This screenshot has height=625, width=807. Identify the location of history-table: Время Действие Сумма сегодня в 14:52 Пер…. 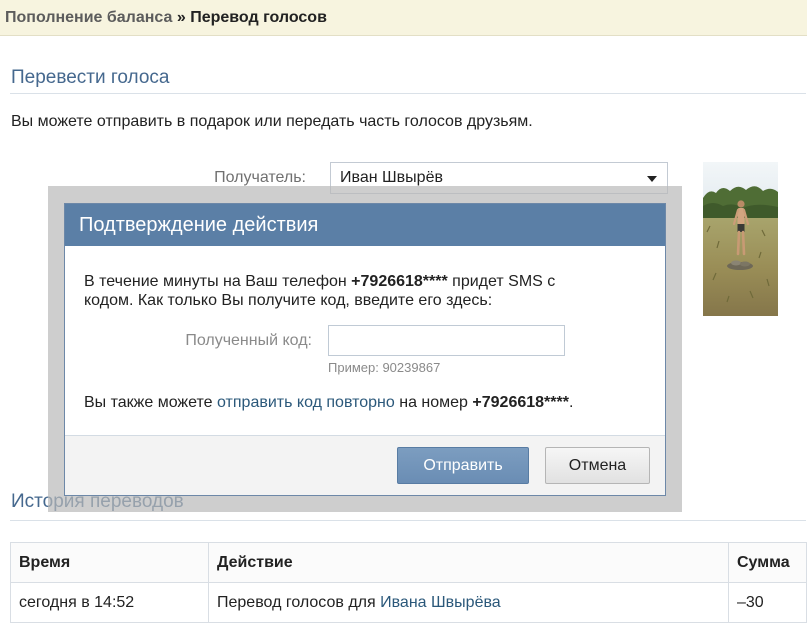
(408, 582).